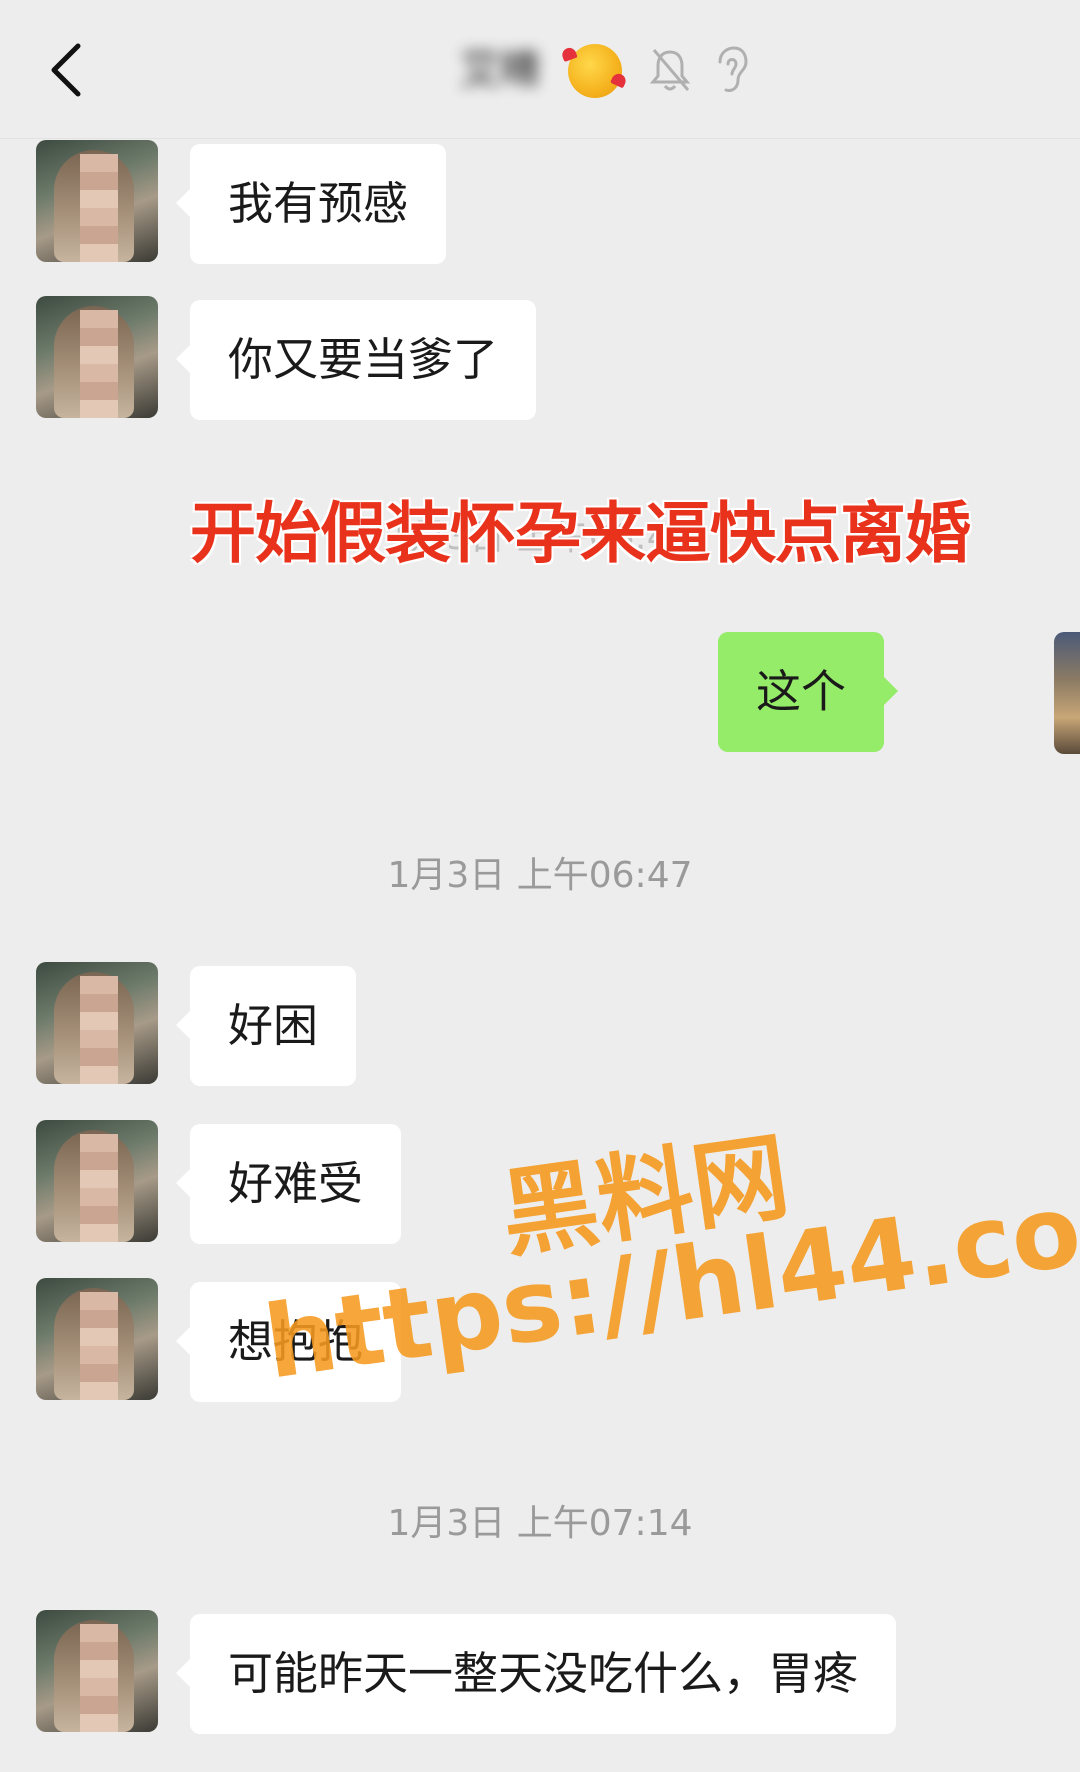 The height and width of the screenshot is (1772, 1080). I want to click on bell-muted-icon, so click(670, 70).